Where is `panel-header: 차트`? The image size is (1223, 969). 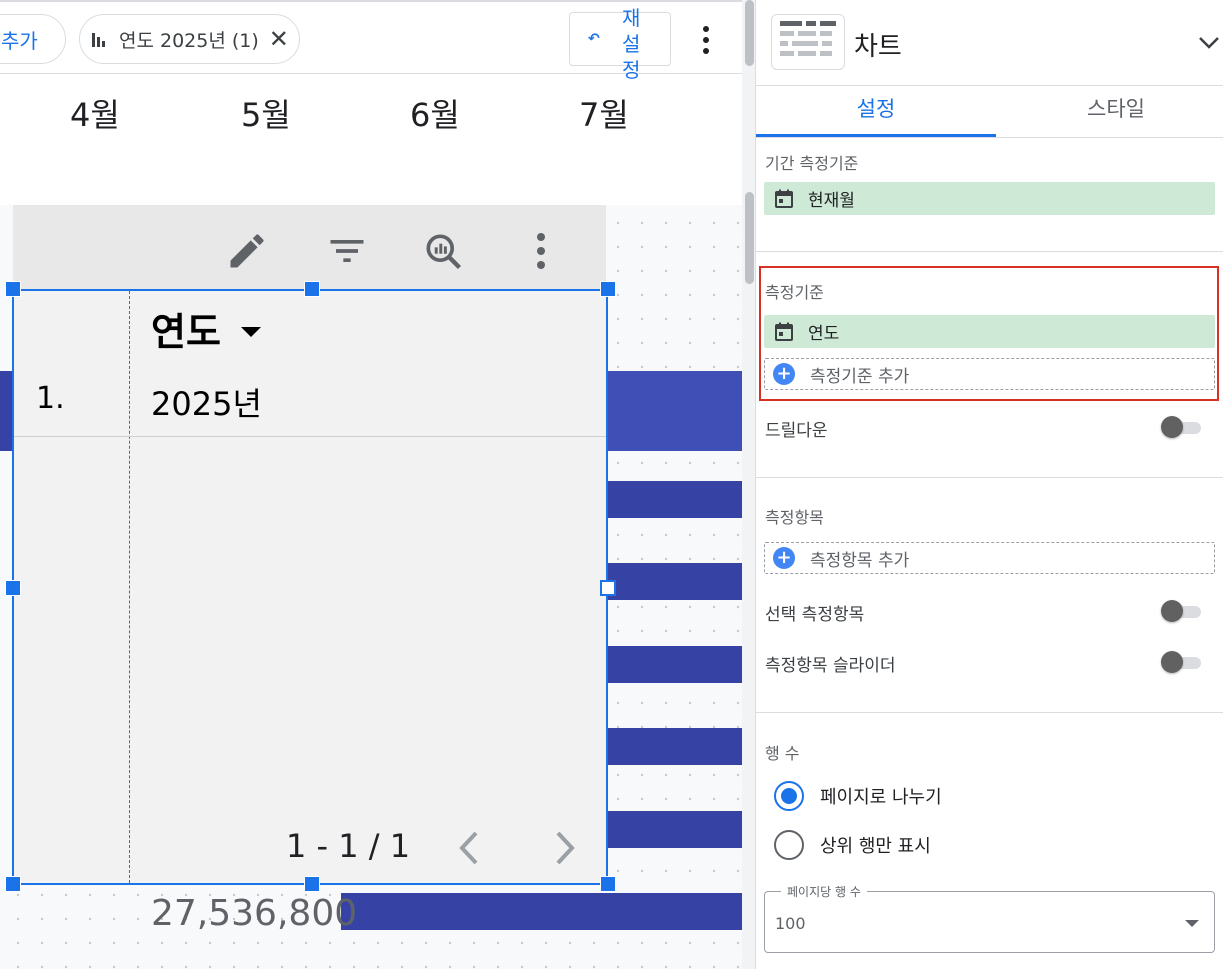 panel-header: 차트 is located at coordinates (989, 43).